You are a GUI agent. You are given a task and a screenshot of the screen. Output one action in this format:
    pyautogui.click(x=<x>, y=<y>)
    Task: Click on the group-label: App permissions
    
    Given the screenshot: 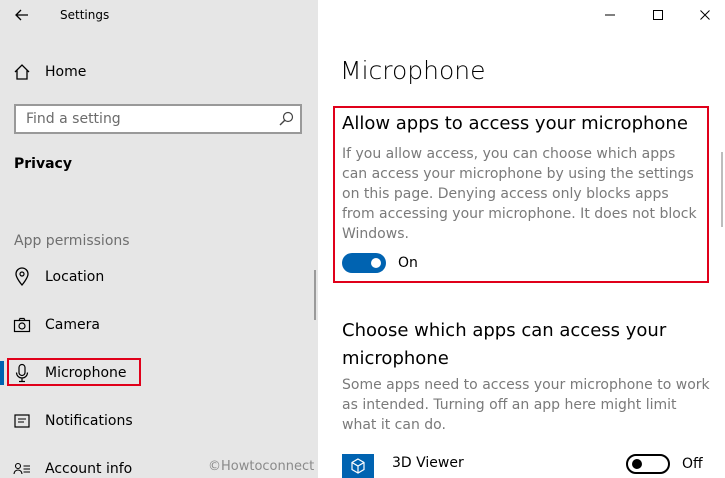 What is the action you would take?
    pyautogui.click(x=72, y=241)
    